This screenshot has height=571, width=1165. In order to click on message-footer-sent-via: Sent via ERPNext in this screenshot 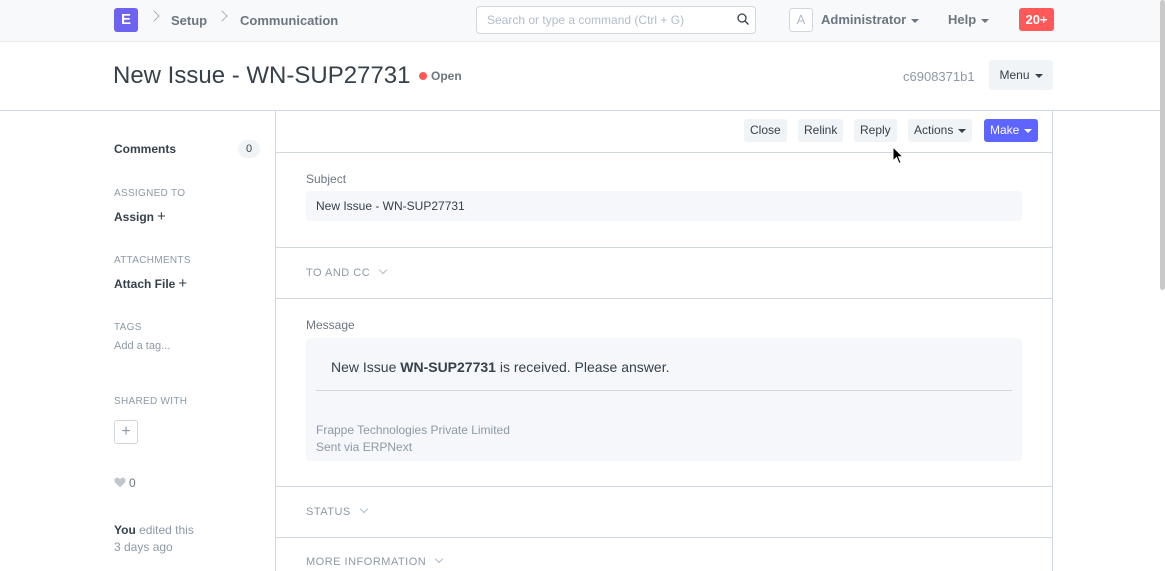, I will do `click(364, 447)`.